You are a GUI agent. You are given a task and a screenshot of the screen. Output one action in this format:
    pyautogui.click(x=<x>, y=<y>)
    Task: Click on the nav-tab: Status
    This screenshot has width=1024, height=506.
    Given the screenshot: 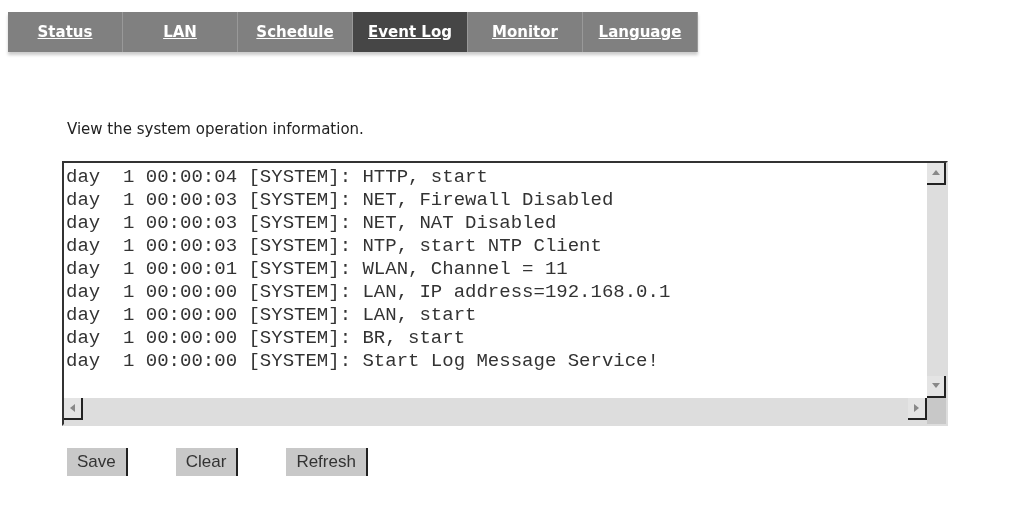 What is the action you would take?
    pyautogui.click(x=65, y=32)
    